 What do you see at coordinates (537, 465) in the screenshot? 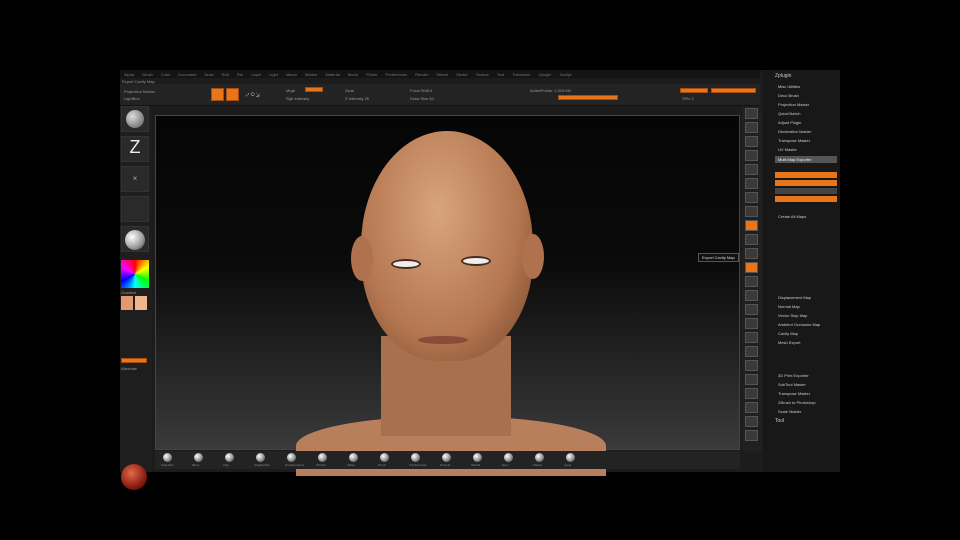
I see `brush-label: Flatten` at bounding box center [537, 465].